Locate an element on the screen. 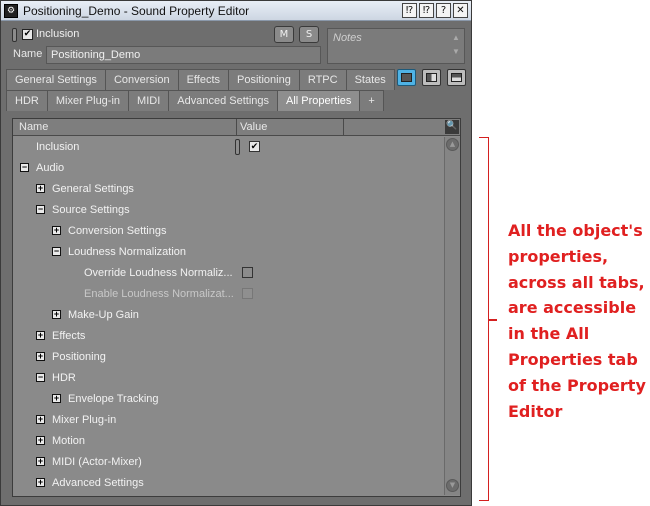 This screenshot has height=506, width=650. property-label: Positioning is located at coordinates (79, 357).